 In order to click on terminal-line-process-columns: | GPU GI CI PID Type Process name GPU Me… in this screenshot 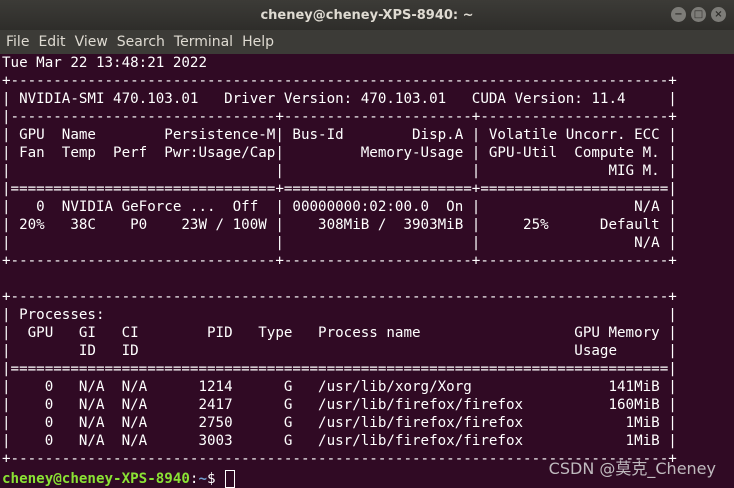, I will do `click(339, 333)`.